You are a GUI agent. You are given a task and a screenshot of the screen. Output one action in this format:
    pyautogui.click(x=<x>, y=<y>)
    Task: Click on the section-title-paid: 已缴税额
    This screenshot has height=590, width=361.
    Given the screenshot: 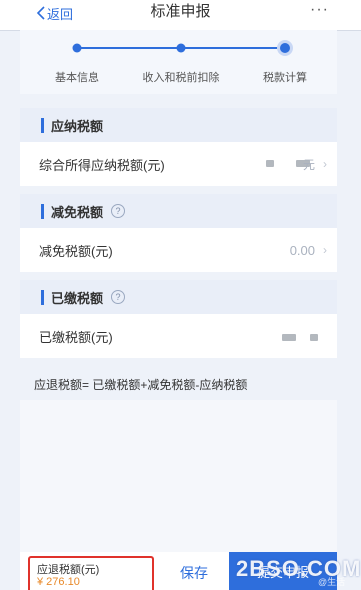 What is the action you would take?
    pyautogui.click(x=77, y=298)
    